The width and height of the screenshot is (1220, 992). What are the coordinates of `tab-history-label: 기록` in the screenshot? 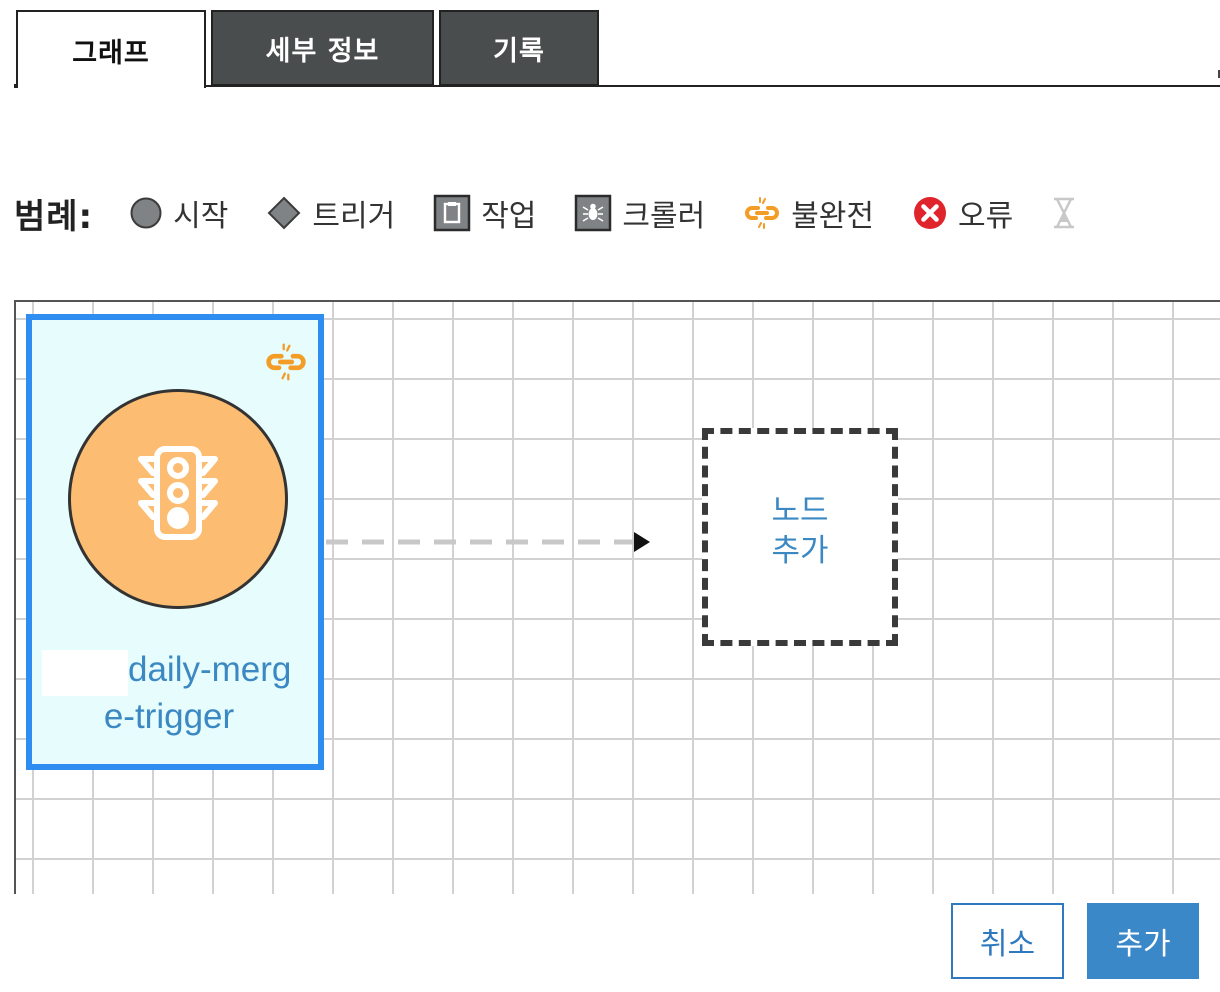 It's located at (519, 51).